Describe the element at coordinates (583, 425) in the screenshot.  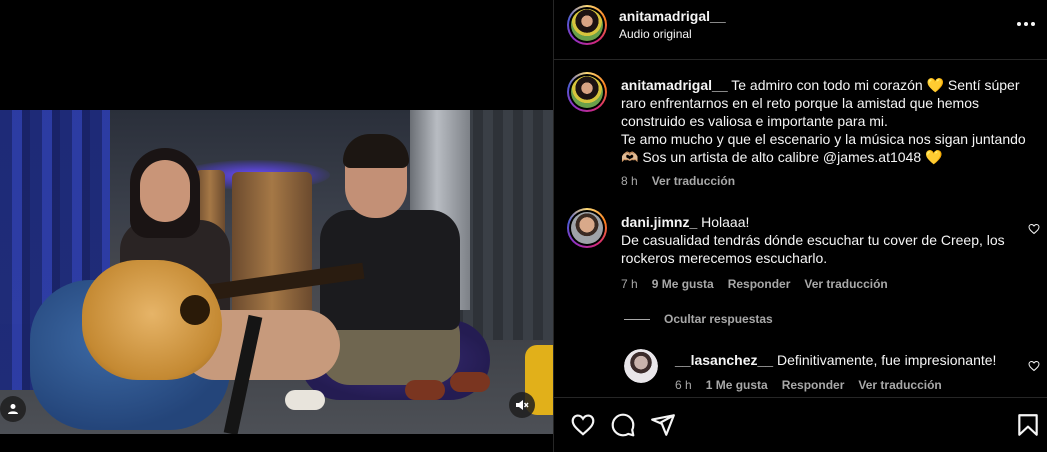
I see `heart-icon` at that location.